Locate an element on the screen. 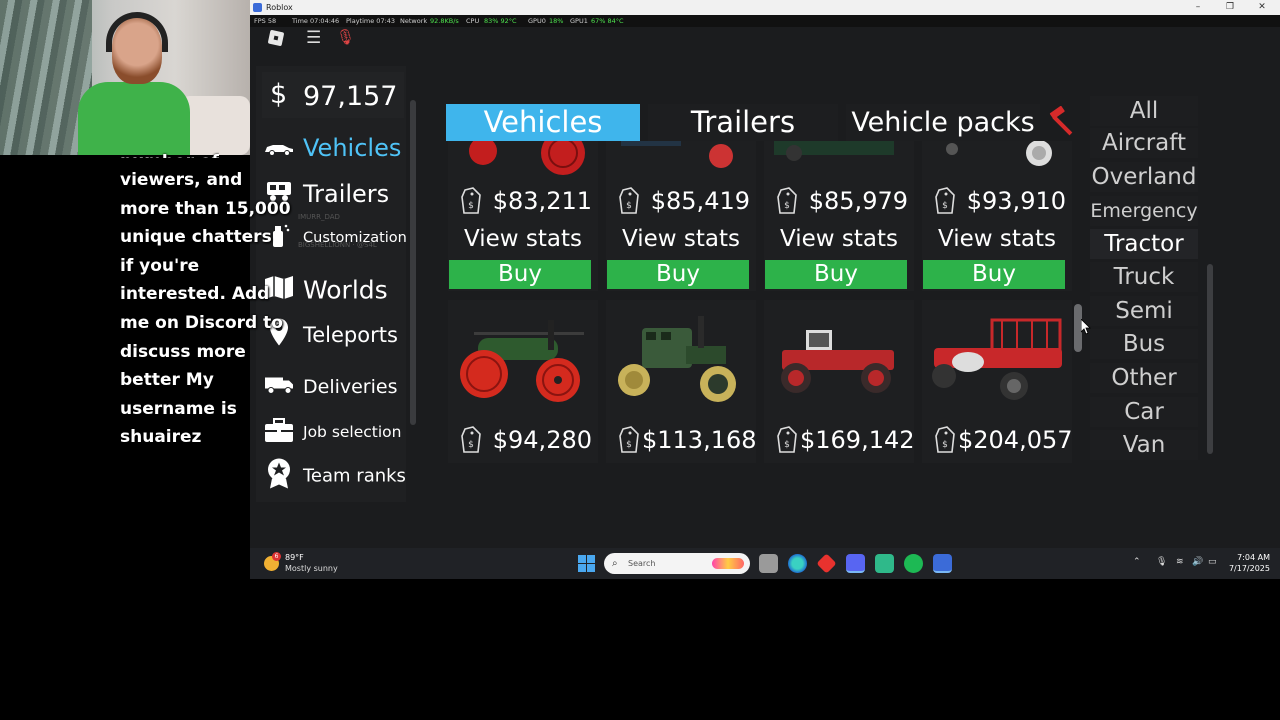 The image size is (1280, 720). windows-start-icon is located at coordinates (586, 563).